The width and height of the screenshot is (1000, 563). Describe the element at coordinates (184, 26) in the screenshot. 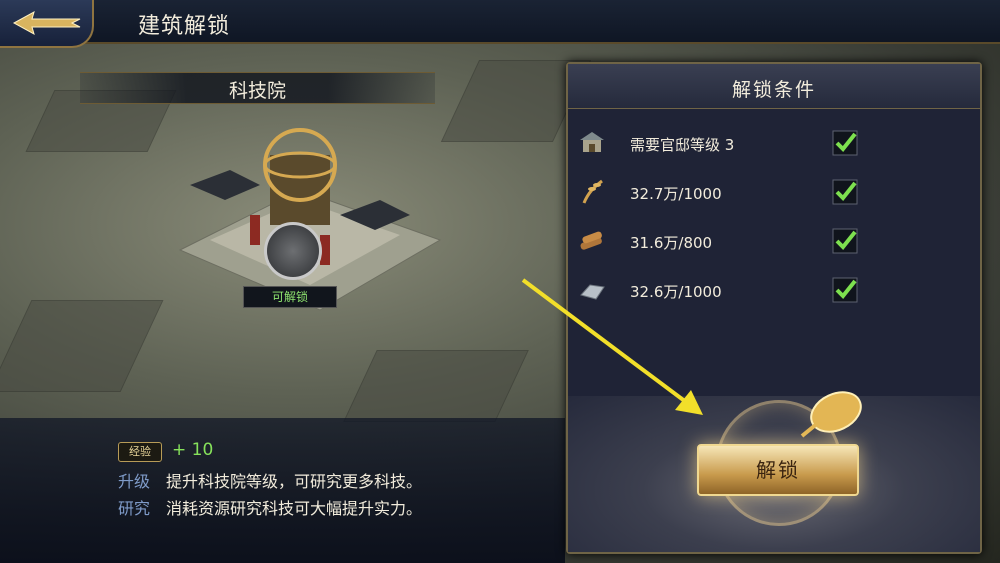

I see `page-title: 建筑解锁` at that location.